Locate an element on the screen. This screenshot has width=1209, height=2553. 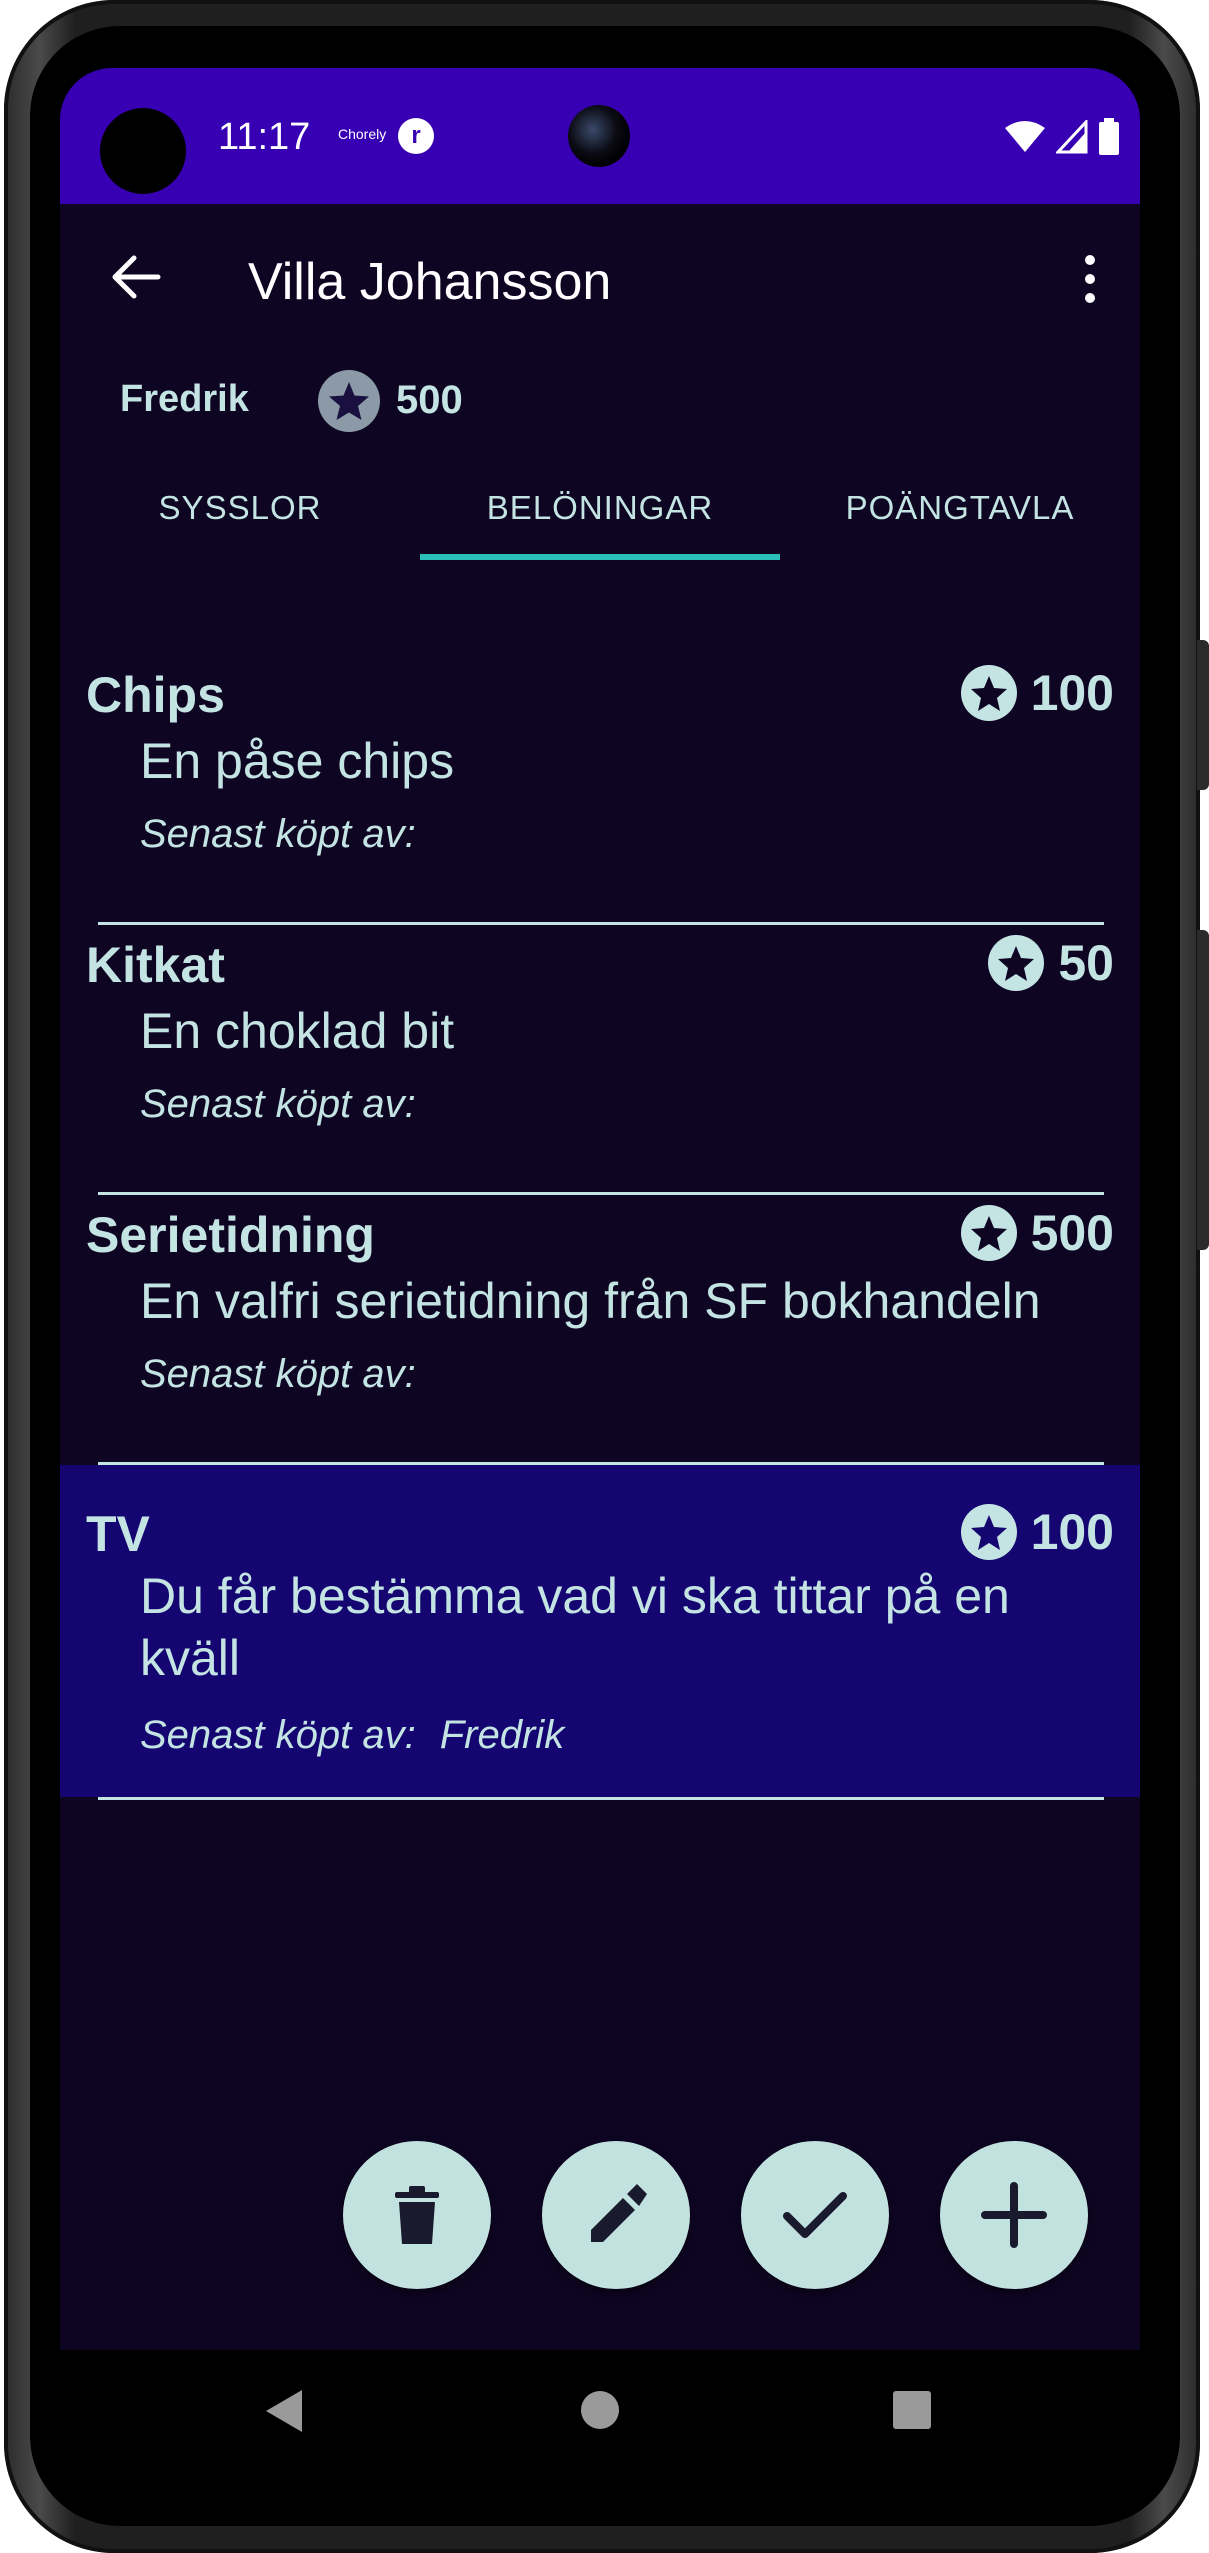
tab-indicator is located at coordinates (600, 557).